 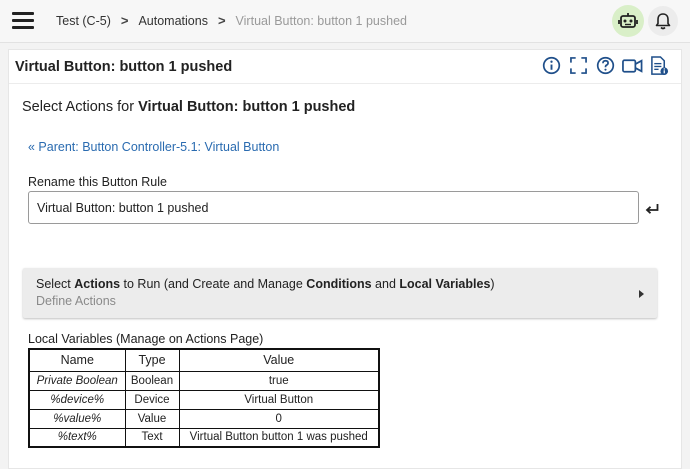 What do you see at coordinates (279, 418) in the screenshot?
I see `variable-value: 0` at bounding box center [279, 418].